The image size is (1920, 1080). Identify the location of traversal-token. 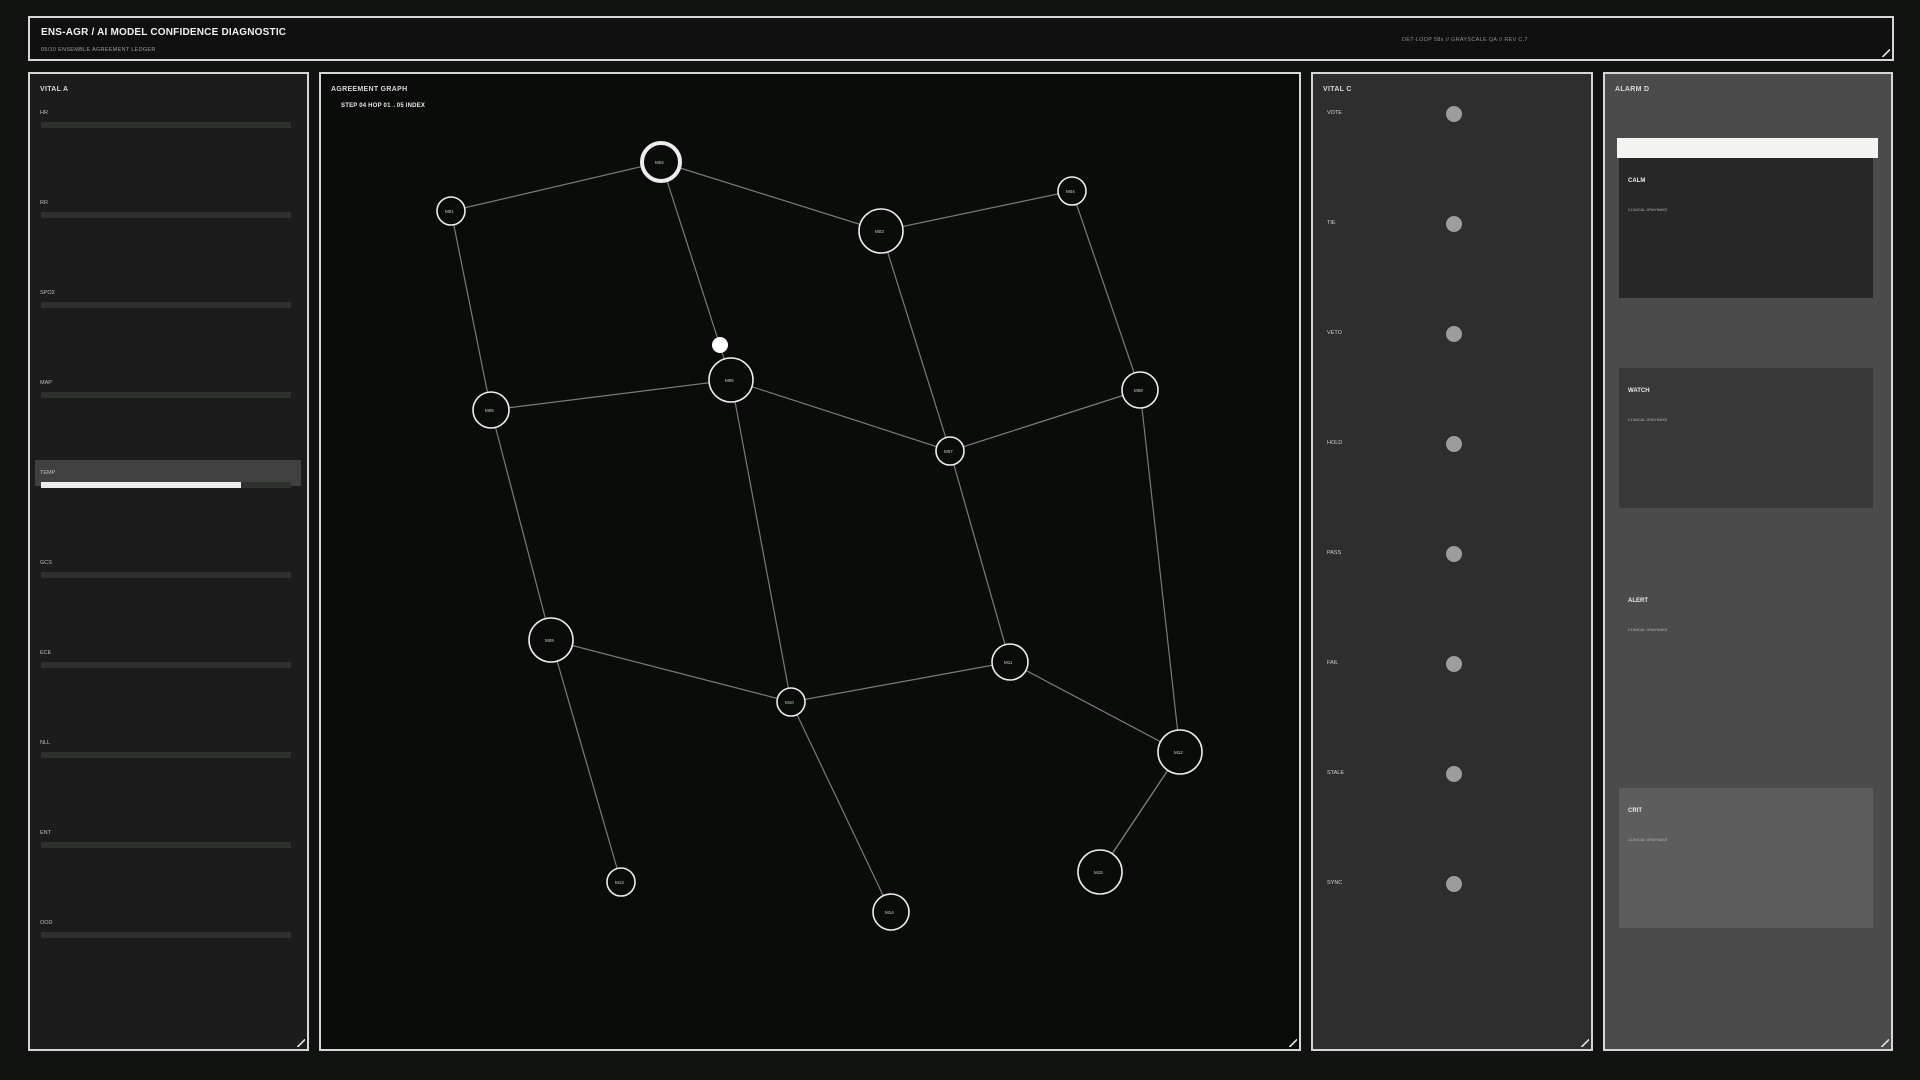
(720, 345).